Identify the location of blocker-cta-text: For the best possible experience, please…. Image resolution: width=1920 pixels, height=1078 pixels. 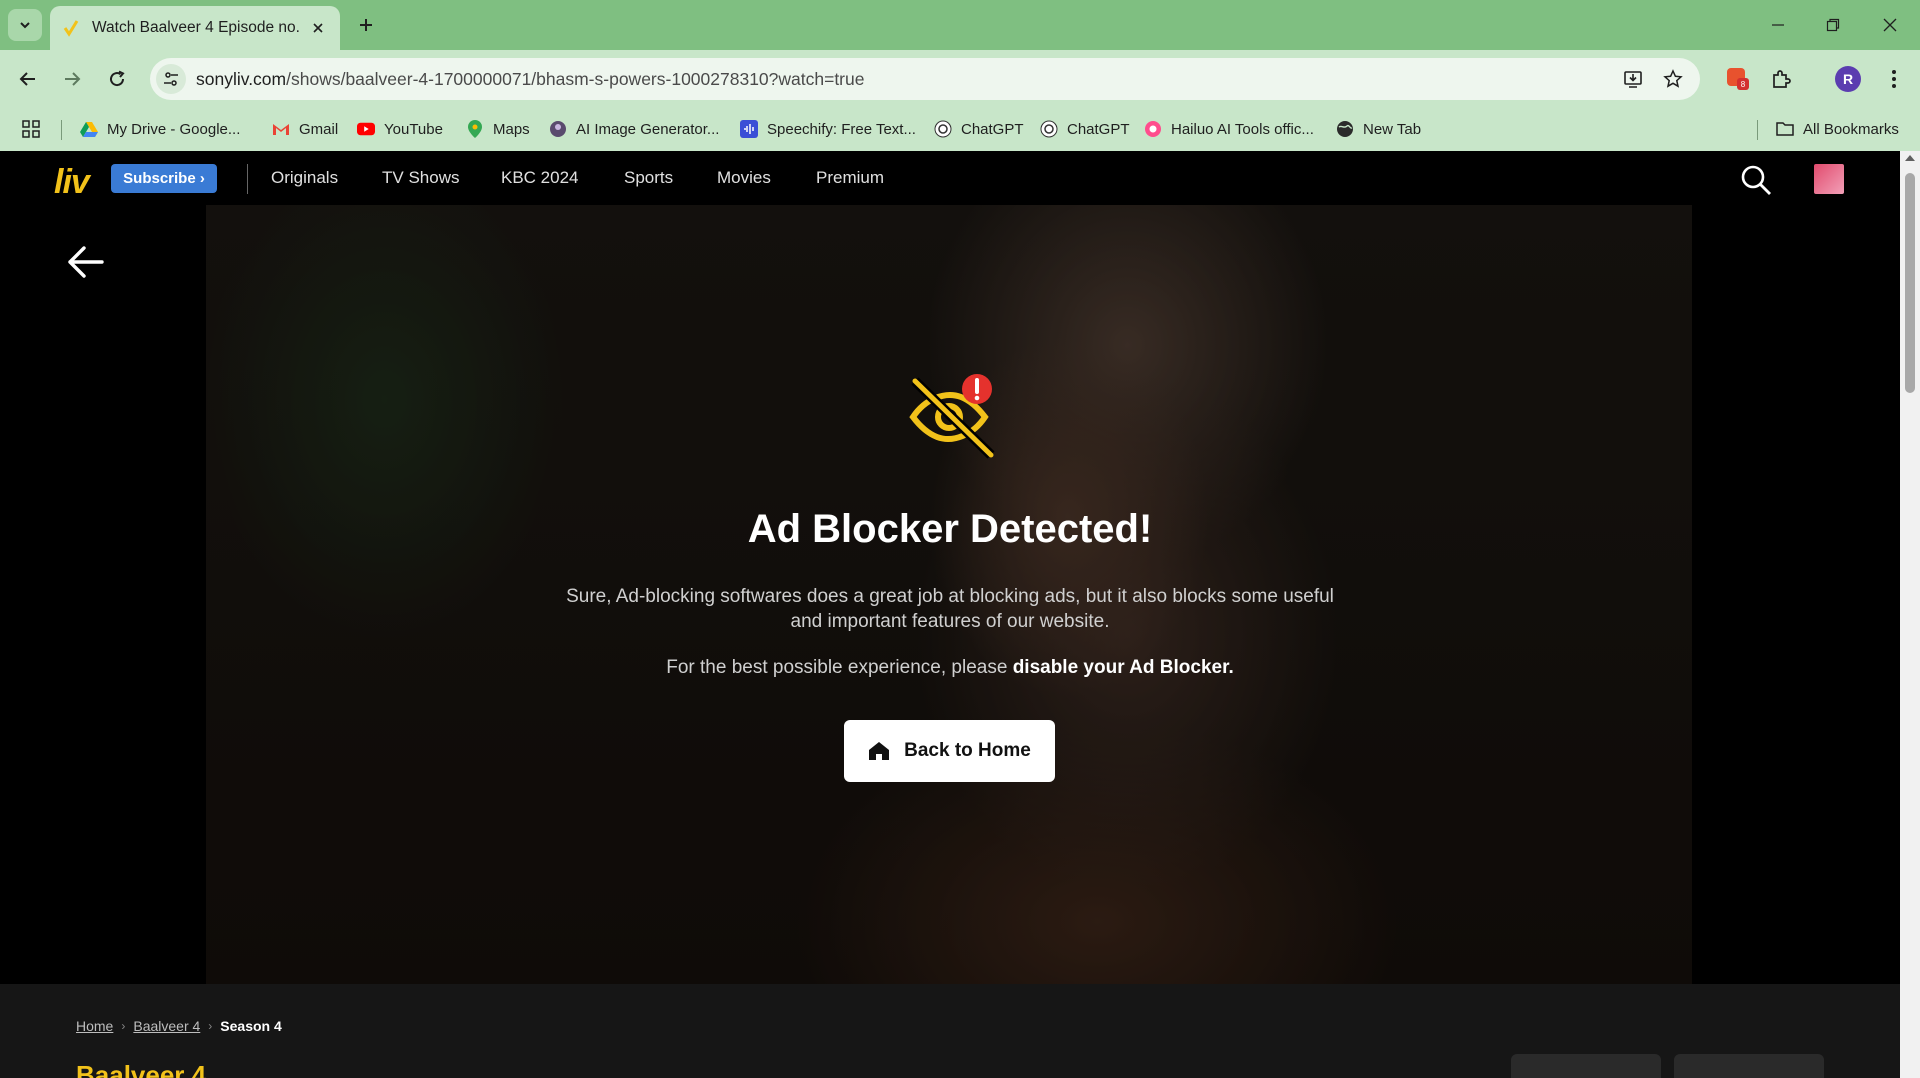
(950, 668).